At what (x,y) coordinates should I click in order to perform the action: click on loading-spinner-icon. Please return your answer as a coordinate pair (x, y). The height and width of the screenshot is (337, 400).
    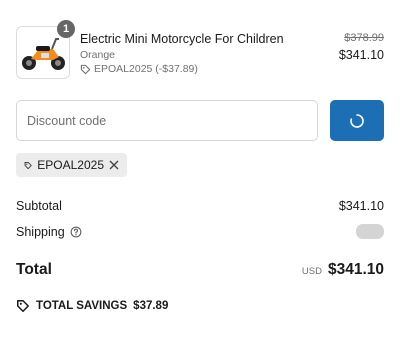
    Looking at the image, I should click on (357, 120).